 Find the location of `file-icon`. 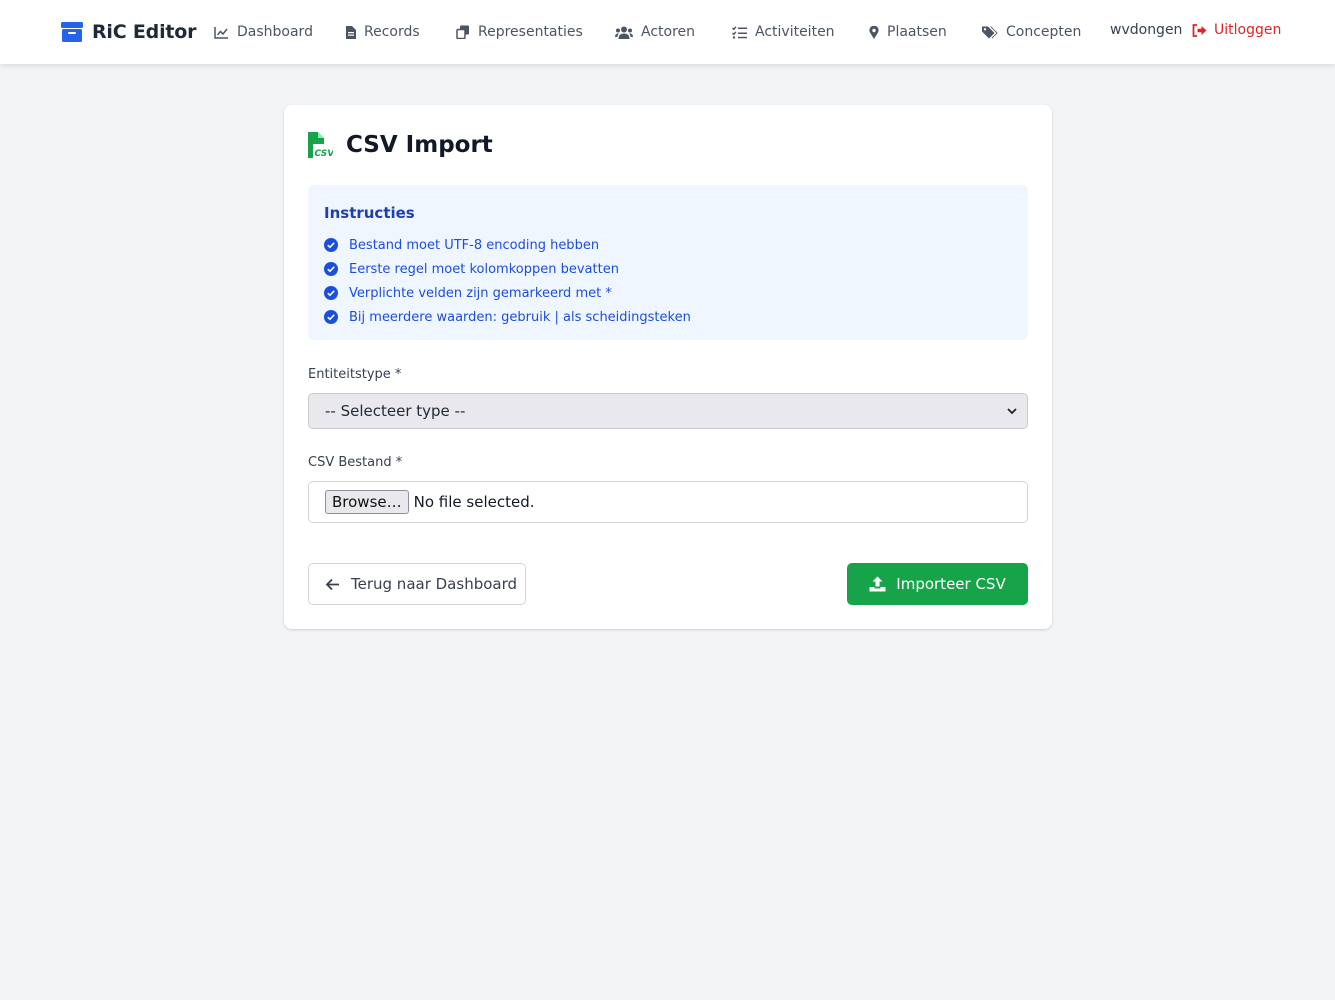

file-icon is located at coordinates (351, 32).